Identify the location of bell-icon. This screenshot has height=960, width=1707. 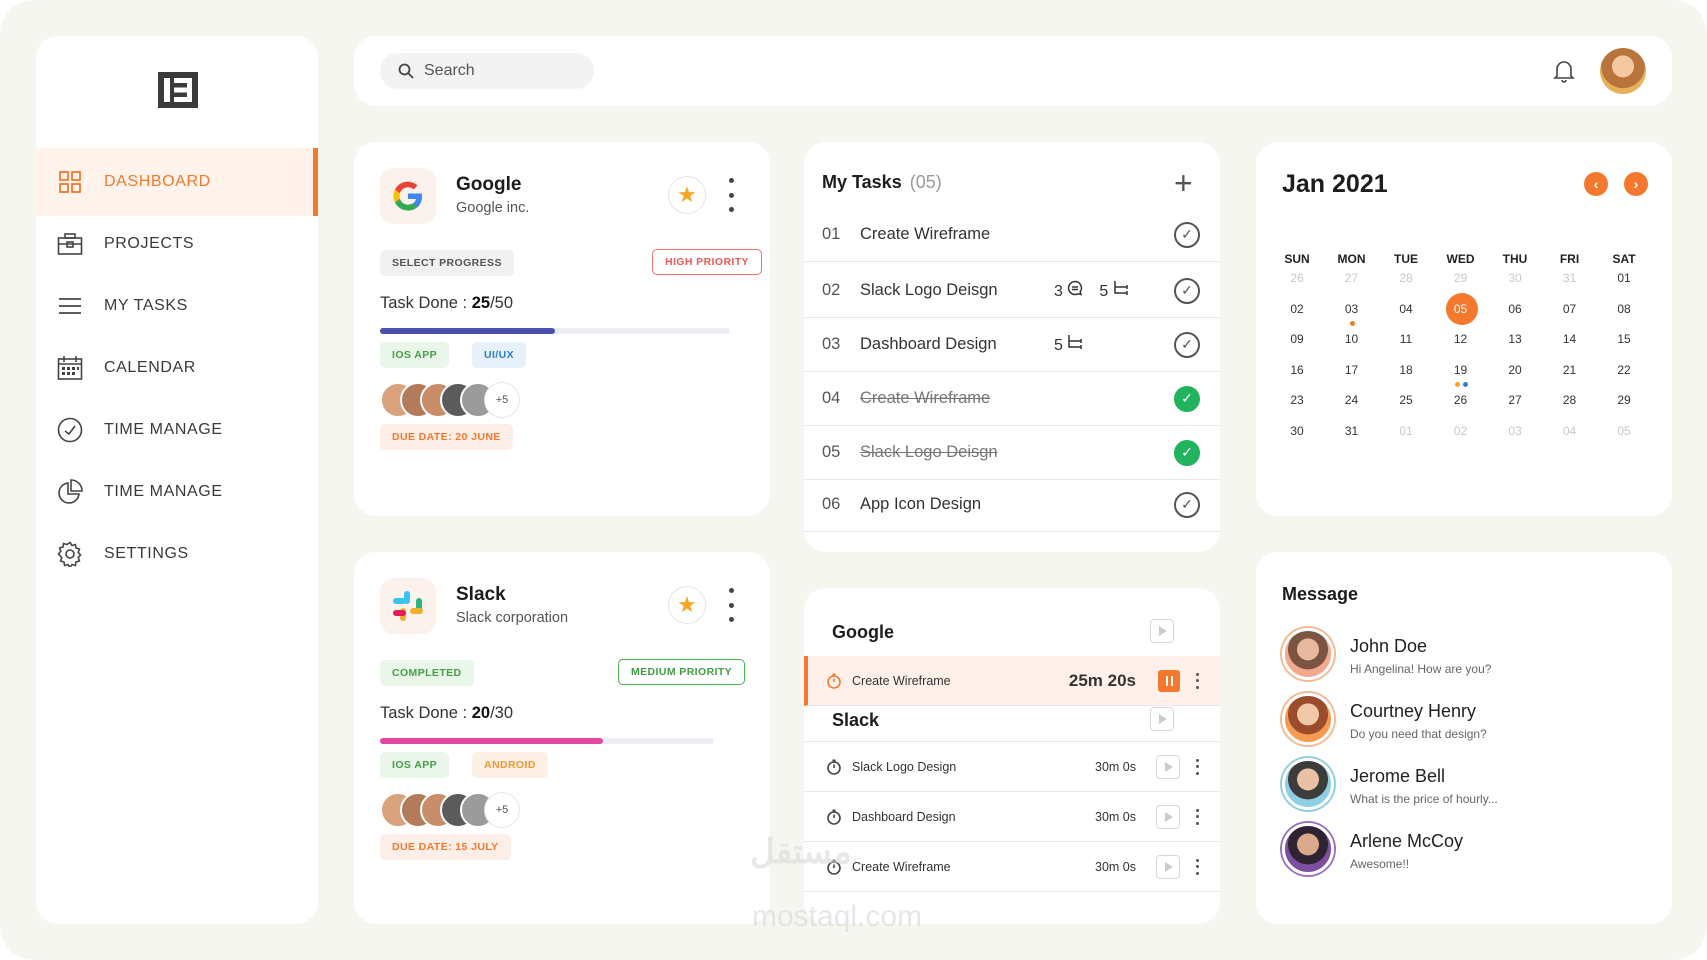
(1564, 71).